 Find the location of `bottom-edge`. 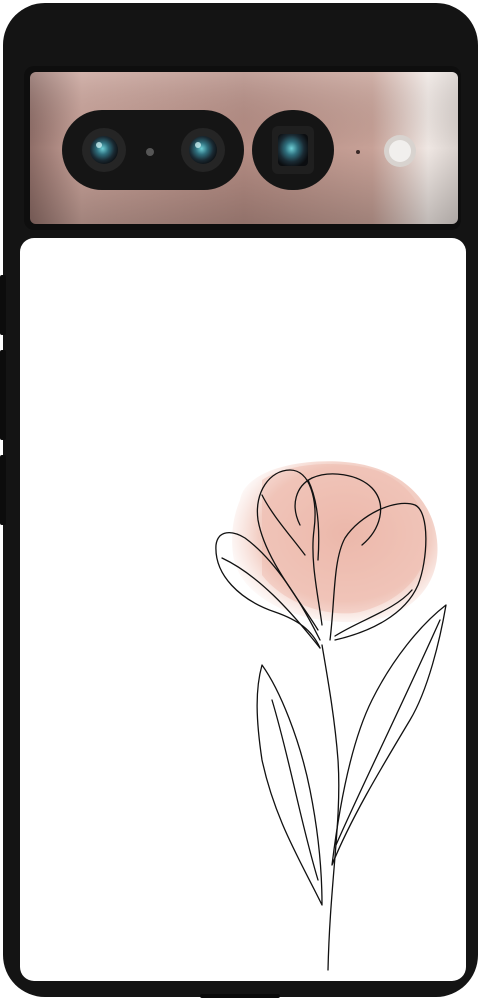

bottom-edge is located at coordinates (240, 996).